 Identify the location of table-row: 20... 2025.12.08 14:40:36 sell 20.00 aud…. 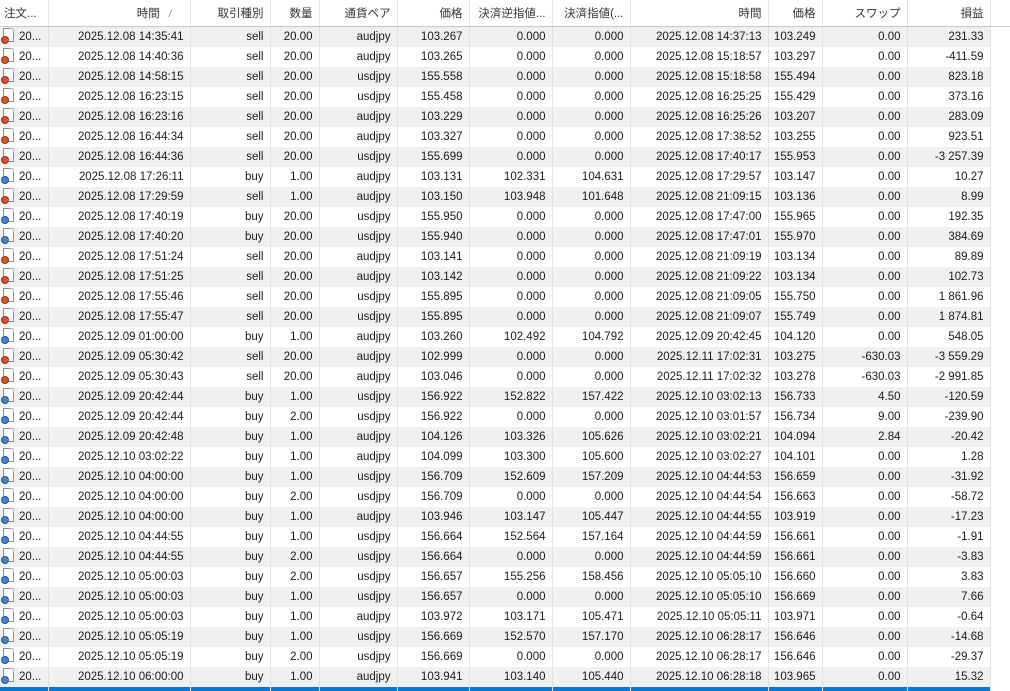
(505, 56).